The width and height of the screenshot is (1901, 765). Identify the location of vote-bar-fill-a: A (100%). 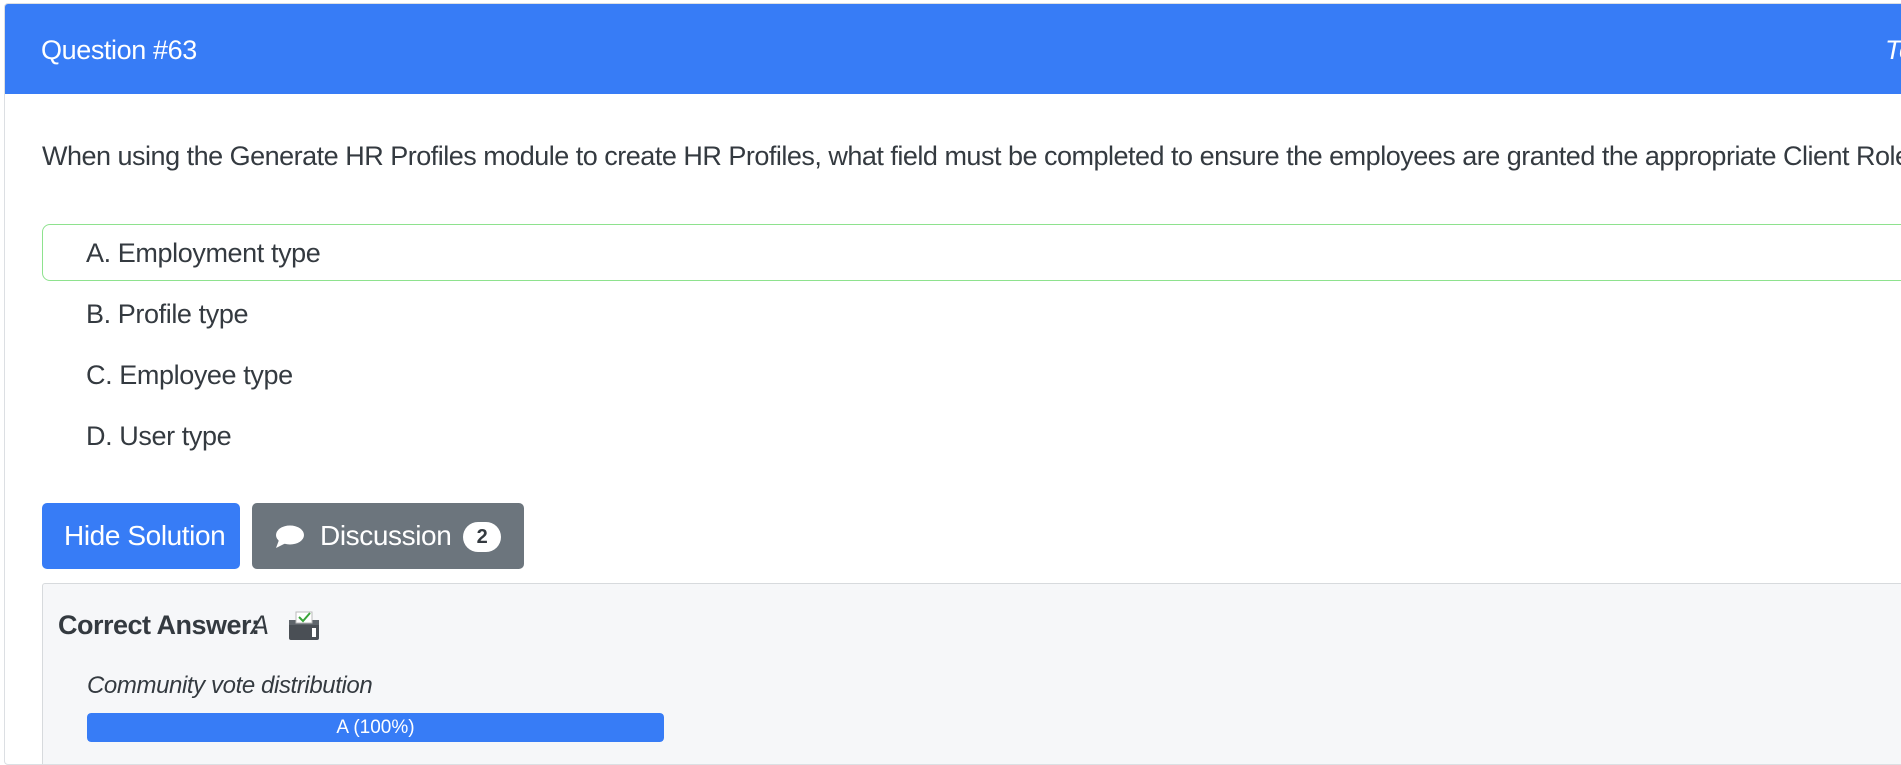
(375, 727).